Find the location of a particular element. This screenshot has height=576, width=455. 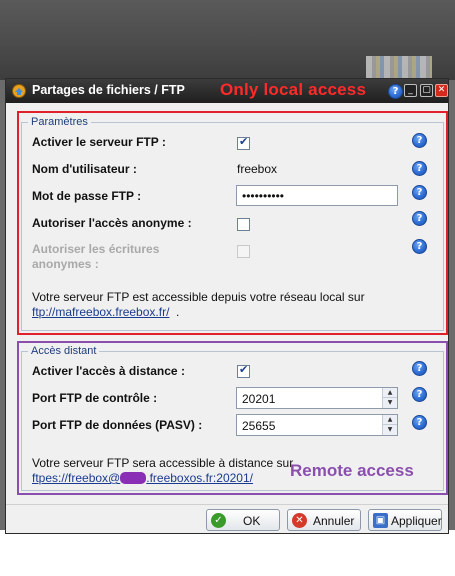

local-ftp-link: ftp://mafreebox.freebox.fr/ is located at coordinates (100, 312).